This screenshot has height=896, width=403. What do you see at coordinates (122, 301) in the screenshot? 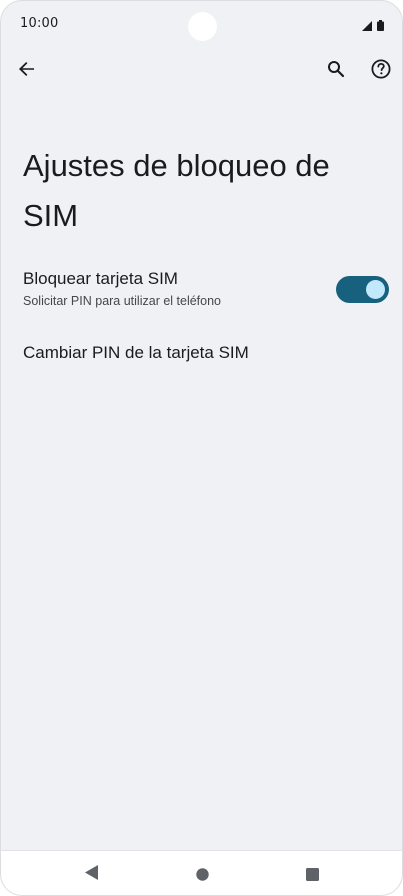
I see `setting-lock-sim-subtitle: Solicitar PIN para utilizar el teléfono` at bounding box center [122, 301].